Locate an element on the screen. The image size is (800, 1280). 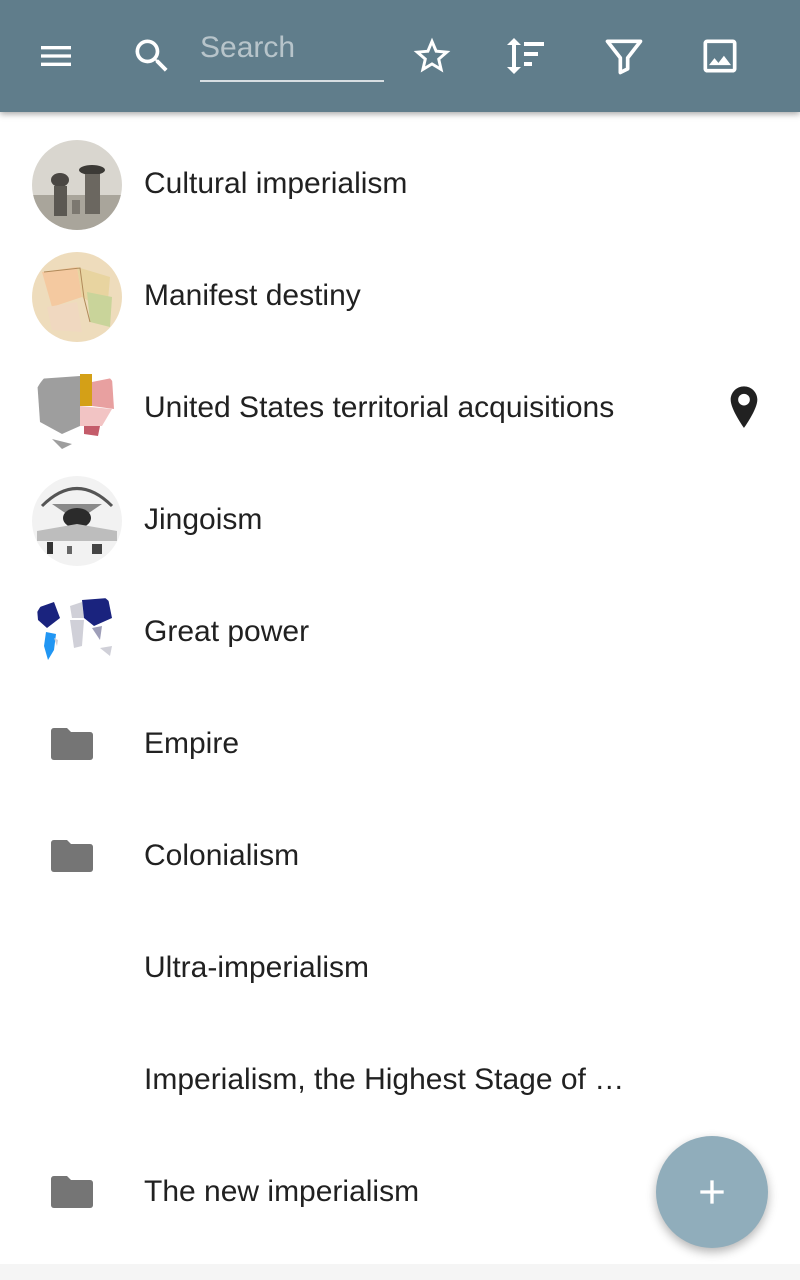
list-item: Manifest destiny is located at coordinates (400, 296).